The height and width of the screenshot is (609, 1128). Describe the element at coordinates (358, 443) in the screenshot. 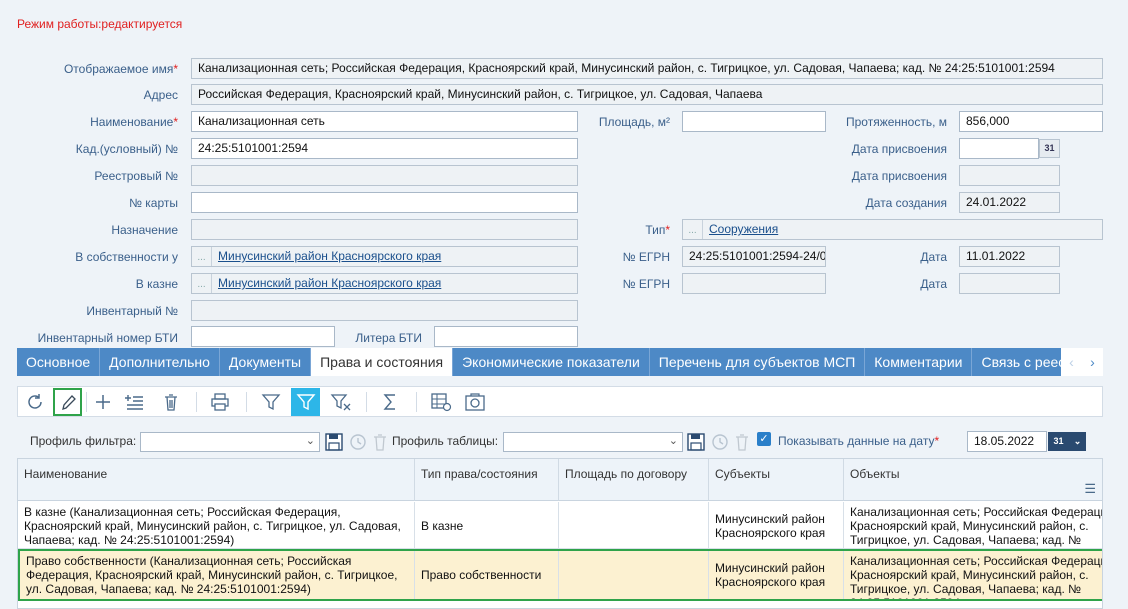

I see `reset-icon` at that location.